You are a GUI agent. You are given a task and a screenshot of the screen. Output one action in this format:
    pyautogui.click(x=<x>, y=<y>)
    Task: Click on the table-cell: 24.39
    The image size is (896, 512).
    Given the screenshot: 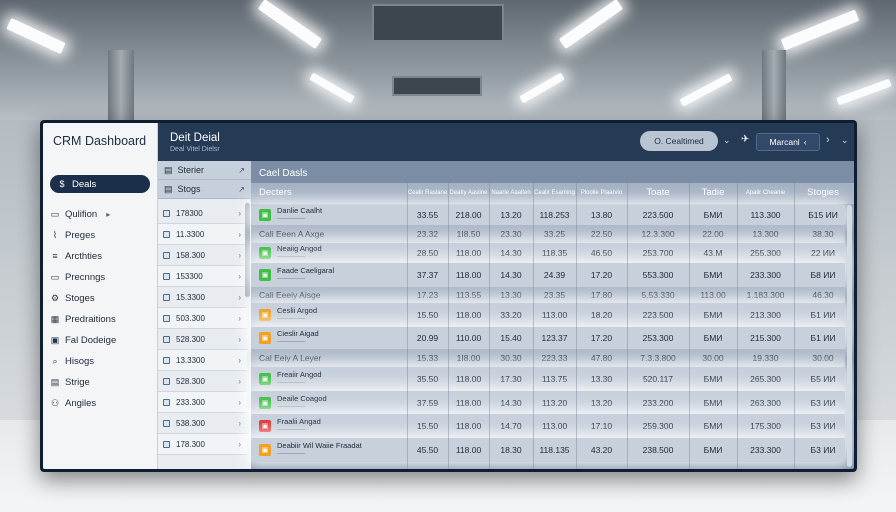 What is the action you would take?
    pyautogui.click(x=554, y=275)
    